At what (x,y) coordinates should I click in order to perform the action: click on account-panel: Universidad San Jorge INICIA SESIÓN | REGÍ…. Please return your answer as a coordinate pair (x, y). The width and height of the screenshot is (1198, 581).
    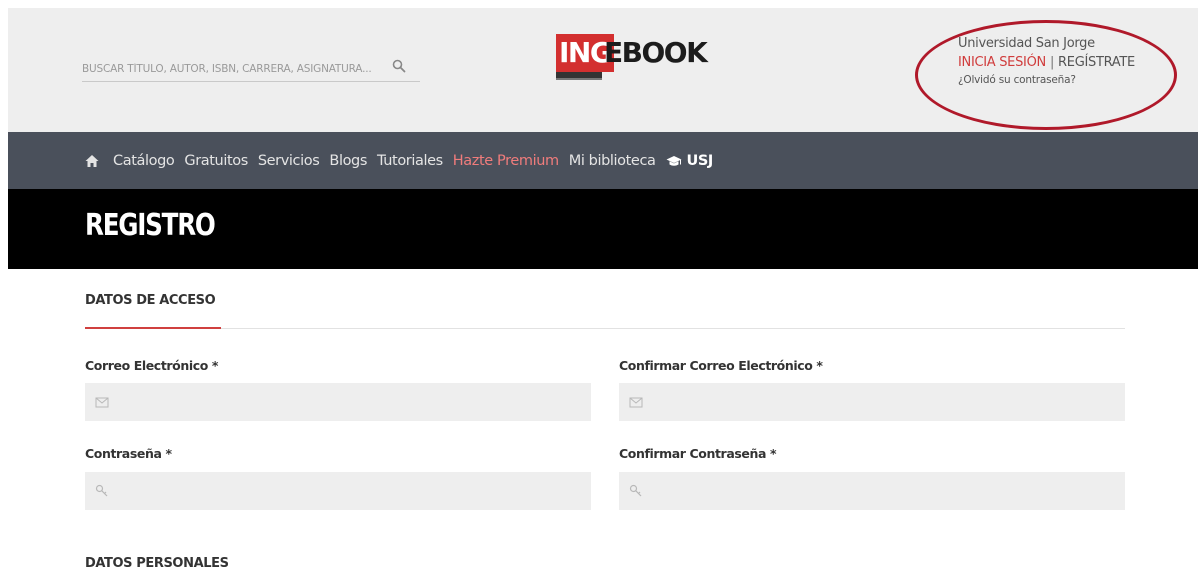
    Looking at the image, I should click on (1073, 61).